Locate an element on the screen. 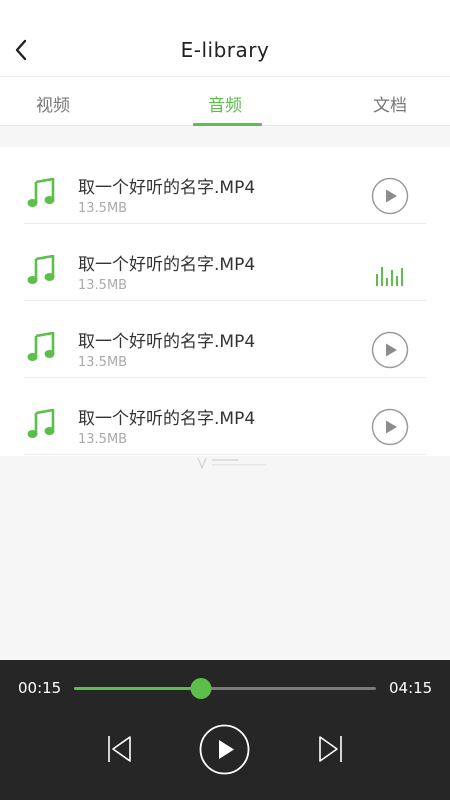 The image size is (450, 800). equalizer-icon is located at coordinates (390, 273).